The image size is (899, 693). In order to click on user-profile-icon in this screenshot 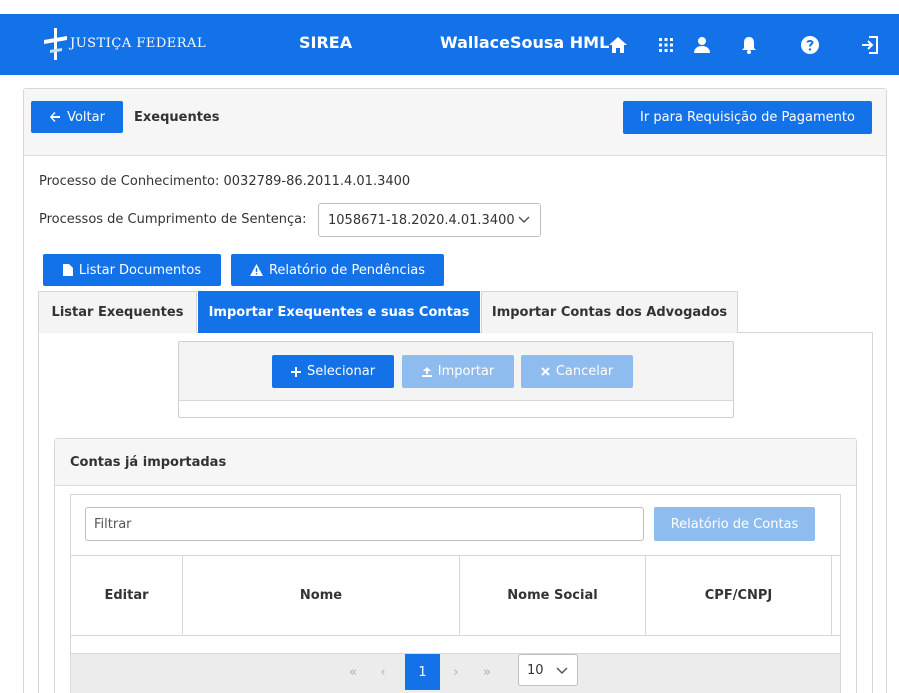, I will do `click(702, 45)`.